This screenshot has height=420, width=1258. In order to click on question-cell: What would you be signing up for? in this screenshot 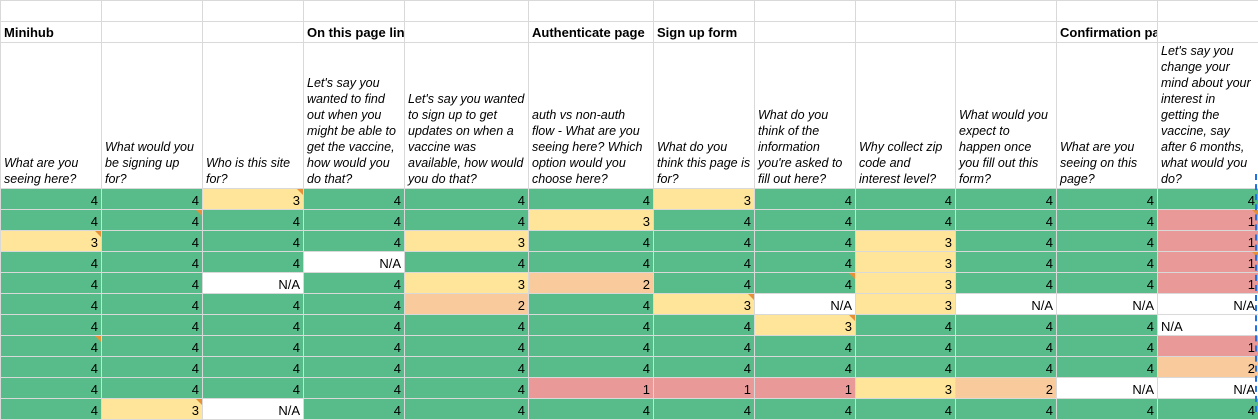, I will do `click(152, 116)`.